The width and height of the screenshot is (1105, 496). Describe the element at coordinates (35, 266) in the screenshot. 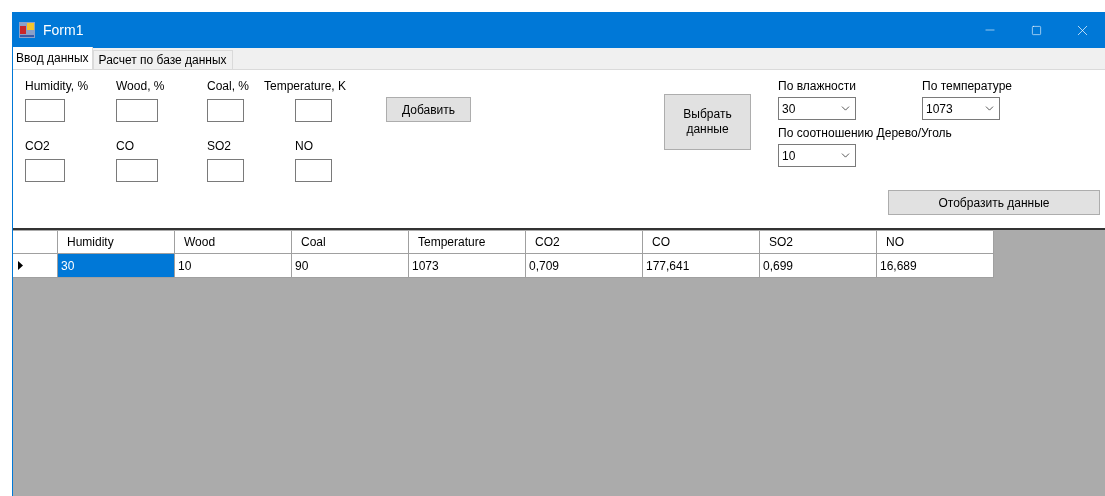

I see `row-header` at that location.